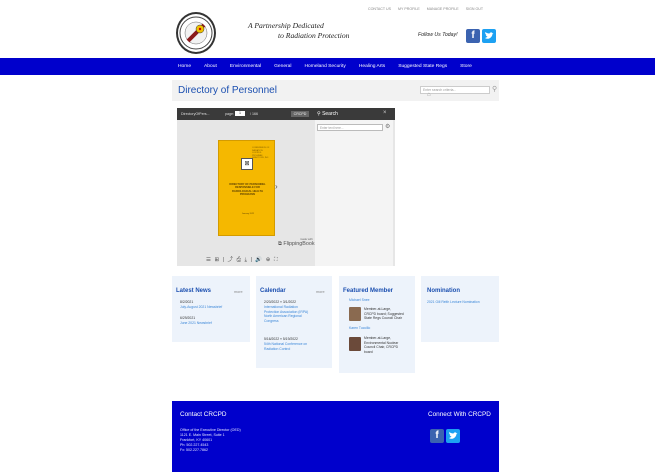  Describe the element at coordinates (354, 193) in the screenshot. I see `flipbook-search-panel: Enter text here... ⚙` at that location.